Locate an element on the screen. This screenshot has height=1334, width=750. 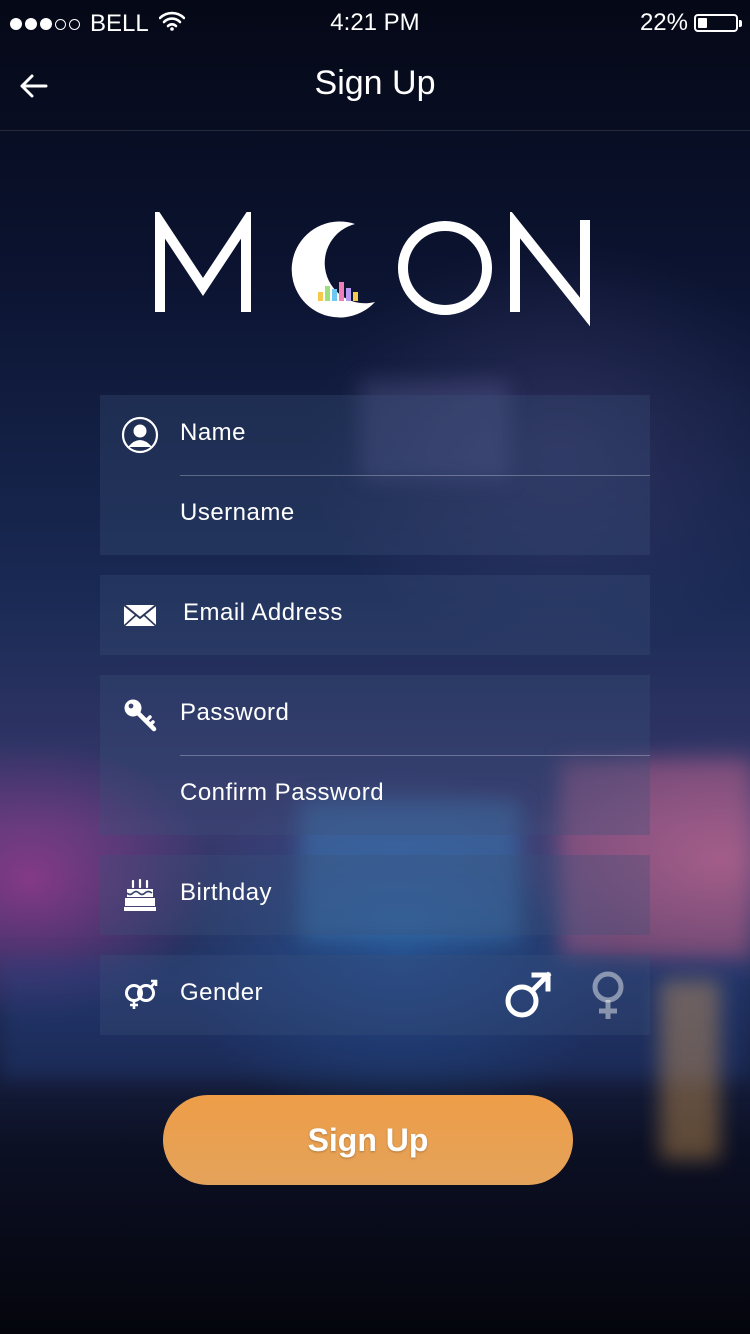
nav-bar: Sign Up is located at coordinates (375, 88).